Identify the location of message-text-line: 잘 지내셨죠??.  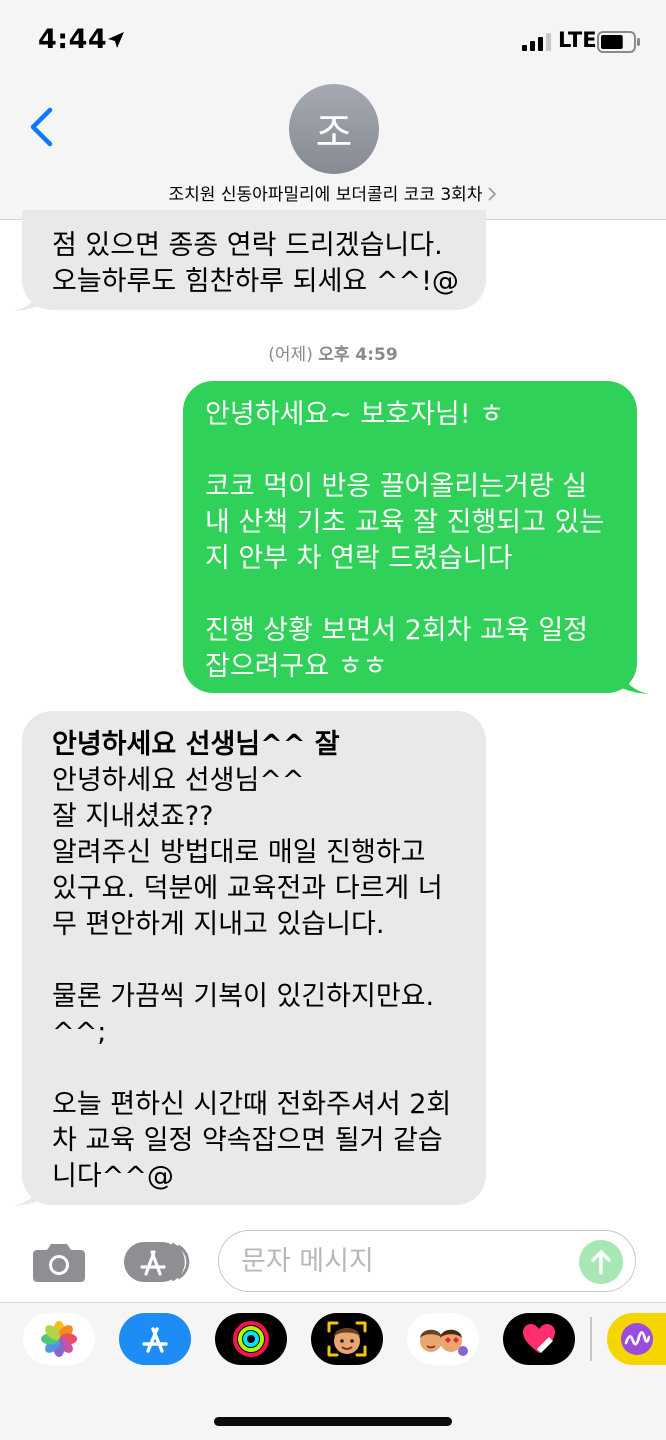
(133, 816).